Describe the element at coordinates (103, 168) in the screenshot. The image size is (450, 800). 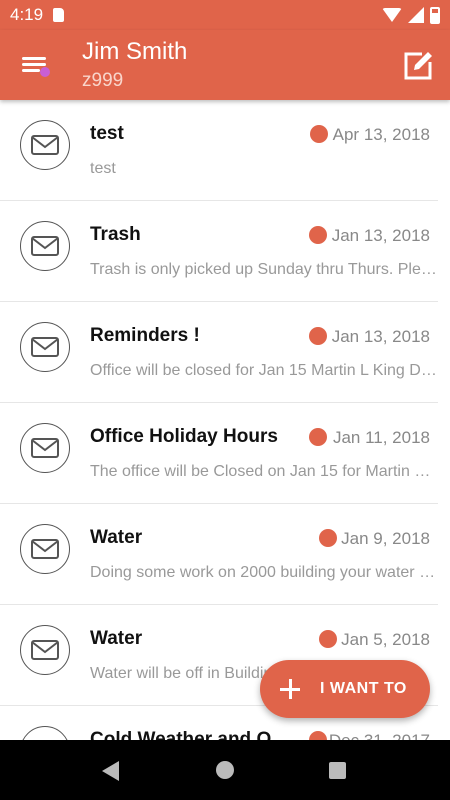
I see `message-preview: test` at that location.